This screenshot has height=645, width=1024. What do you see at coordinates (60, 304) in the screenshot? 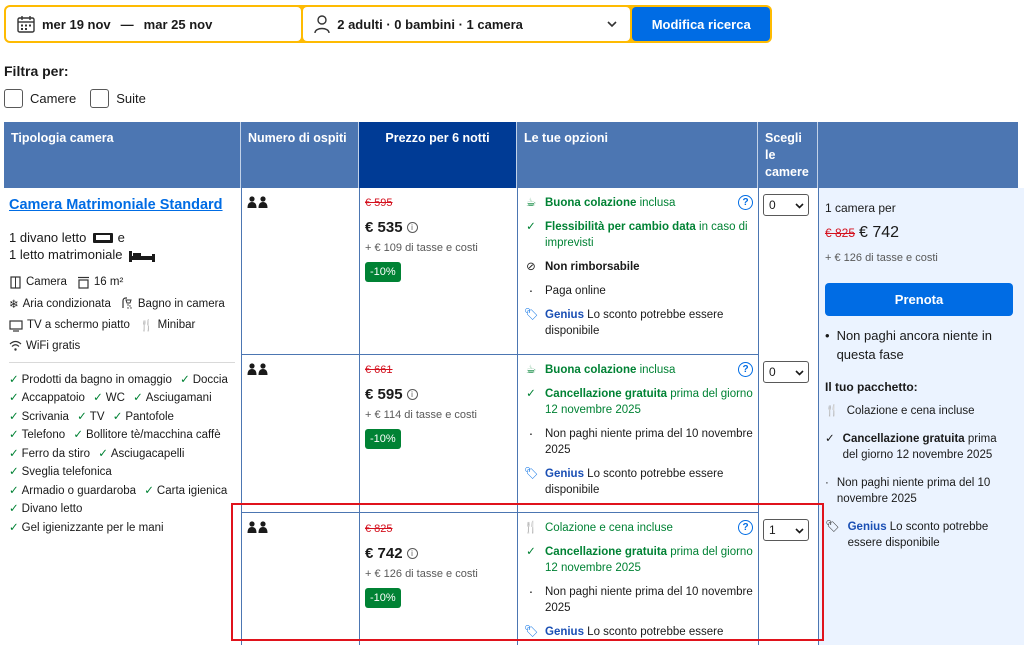
I see `facility: ❄ Aria condizionata` at bounding box center [60, 304].